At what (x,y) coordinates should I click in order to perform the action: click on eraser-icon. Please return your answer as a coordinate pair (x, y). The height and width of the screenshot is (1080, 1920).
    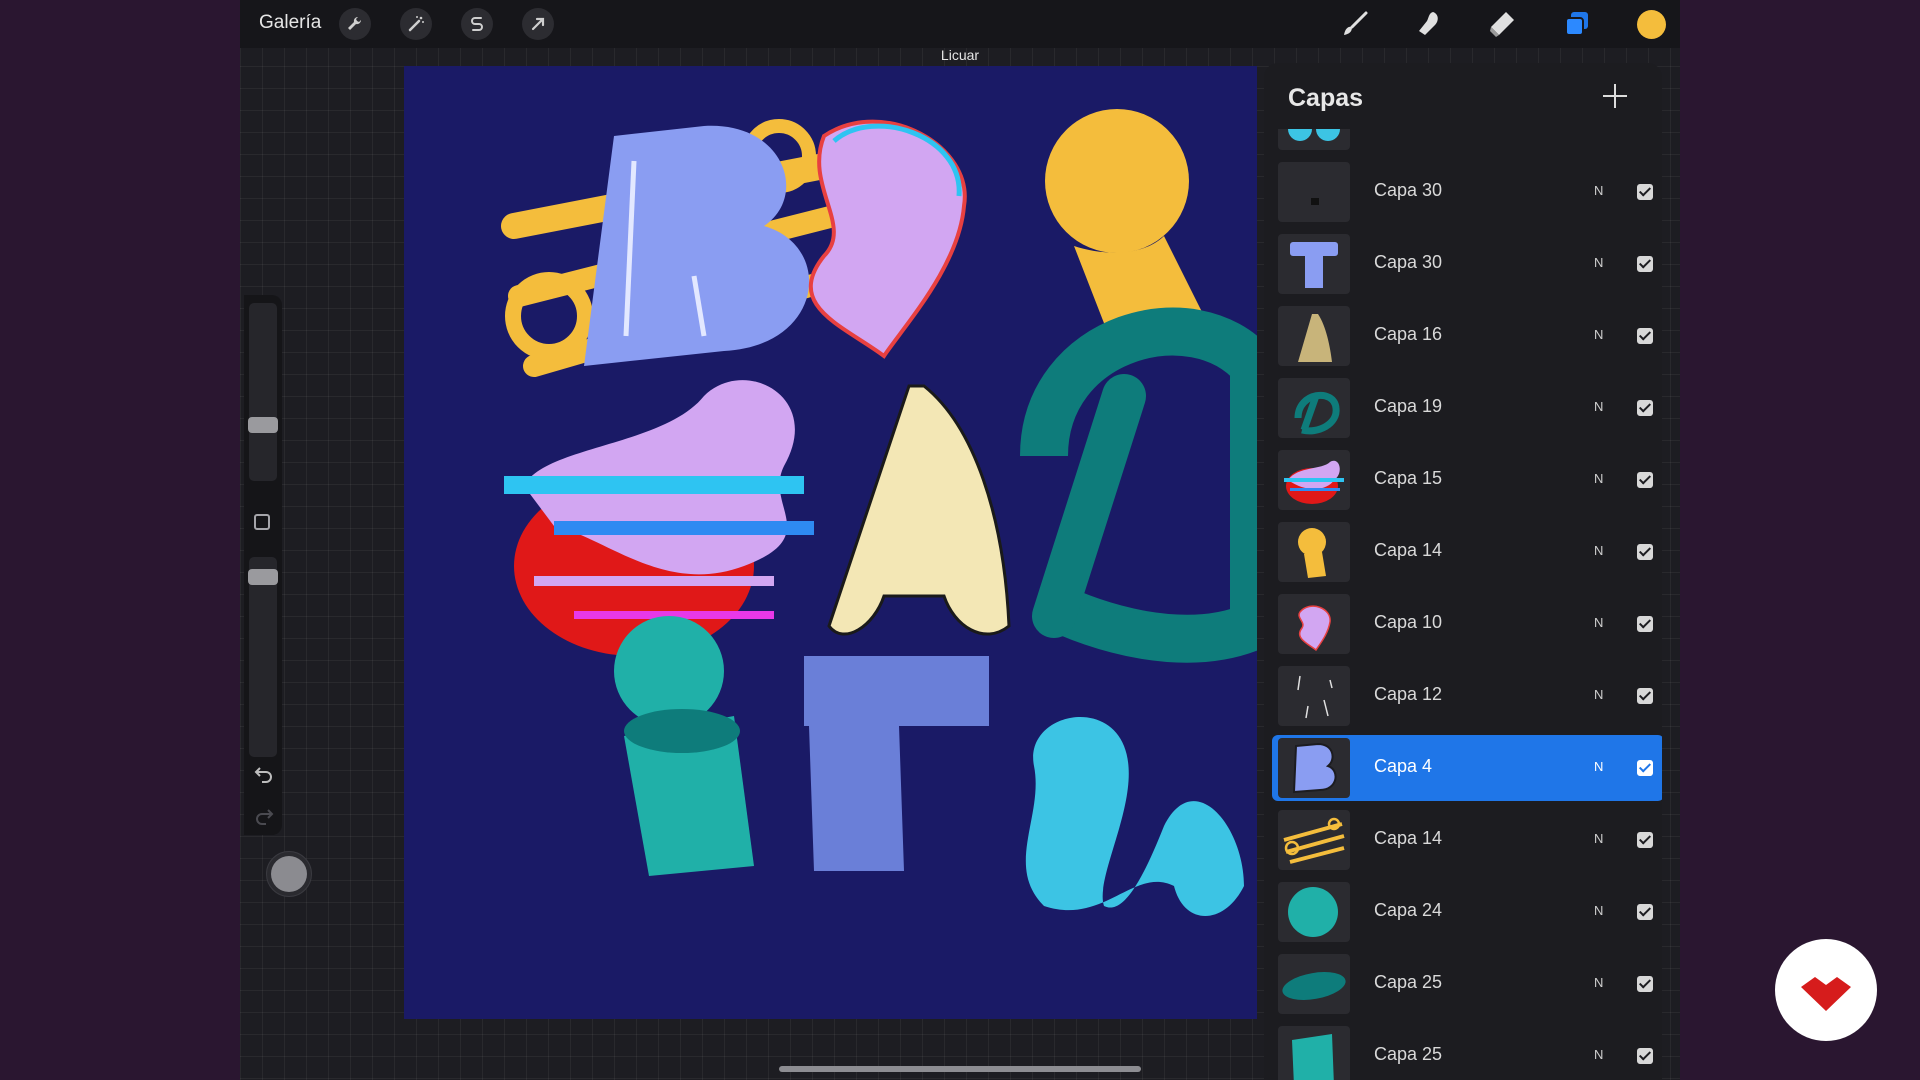
    Looking at the image, I should click on (1502, 24).